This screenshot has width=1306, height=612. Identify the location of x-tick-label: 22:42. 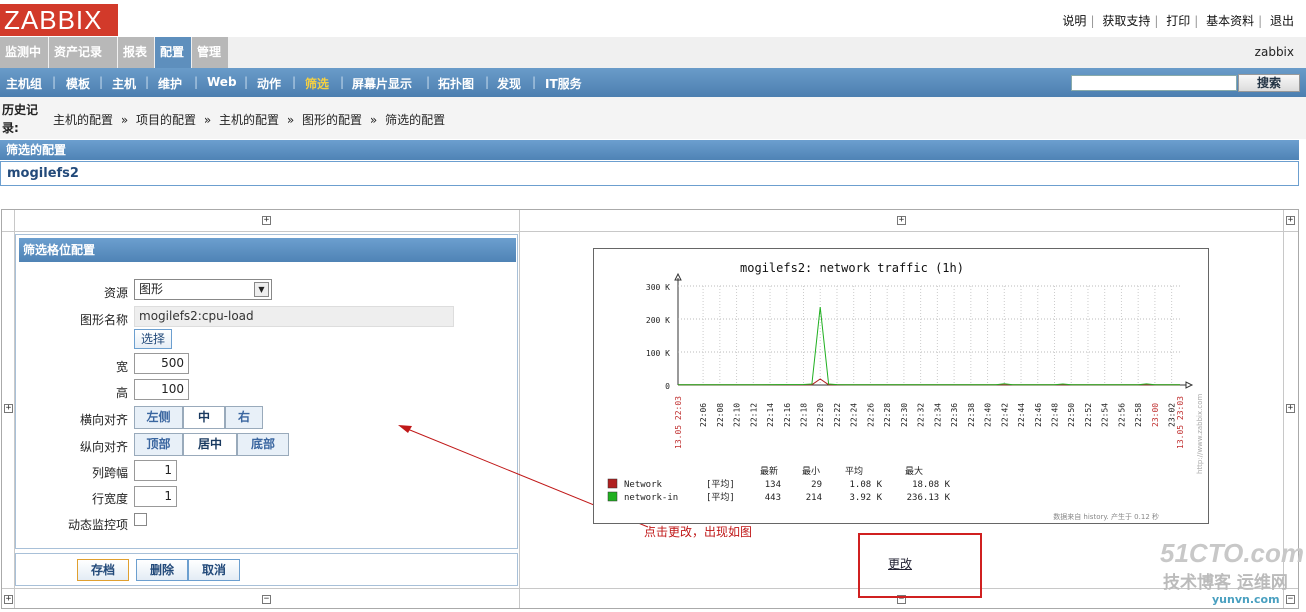
(1004, 415).